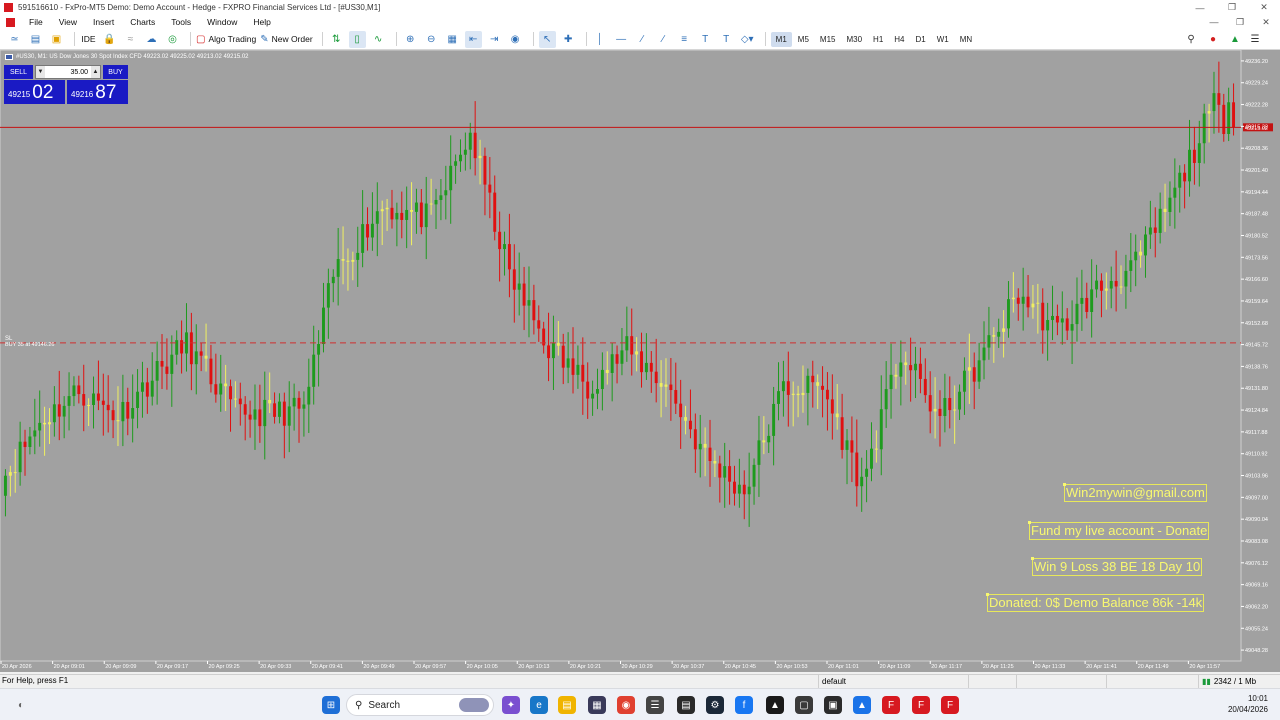 The width and height of the screenshot is (1280, 720). What do you see at coordinates (726, 39) in the screenshot?
I see `text-label-icon: T` at bounding box center [726, 39].